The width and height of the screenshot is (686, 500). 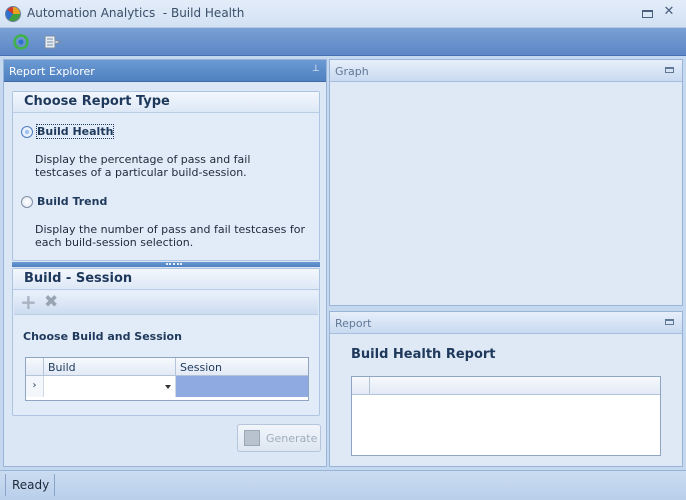 What do you see at coordinates (75, 131) in the screenshot?
I see `build-health-label: Build Health` at bounding box center [75, 131].